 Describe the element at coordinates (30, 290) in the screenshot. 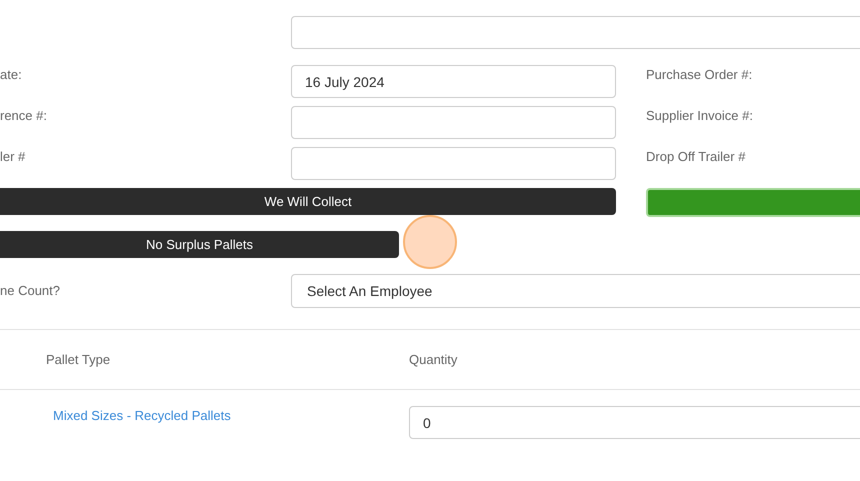

I see `field-label: ne Count?` at that location.